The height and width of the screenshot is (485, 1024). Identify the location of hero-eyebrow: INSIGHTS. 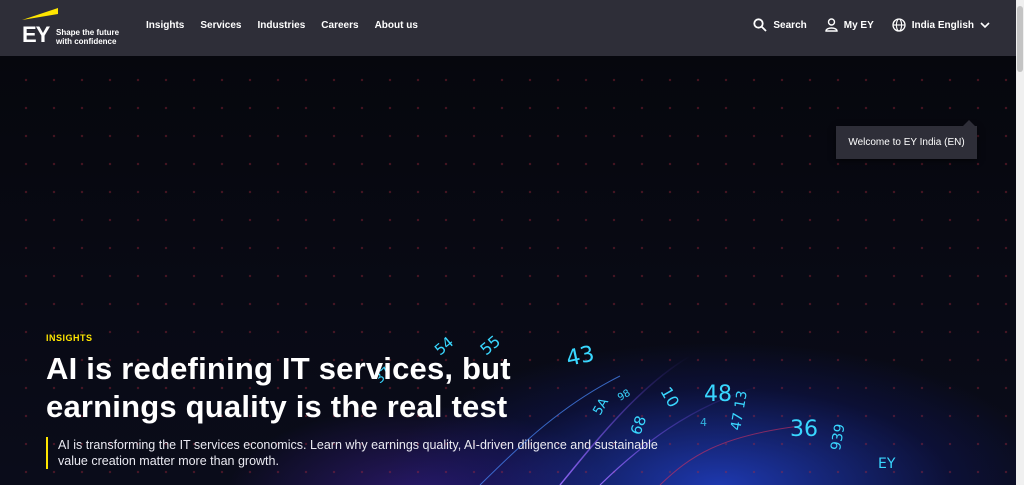
(69, 338).